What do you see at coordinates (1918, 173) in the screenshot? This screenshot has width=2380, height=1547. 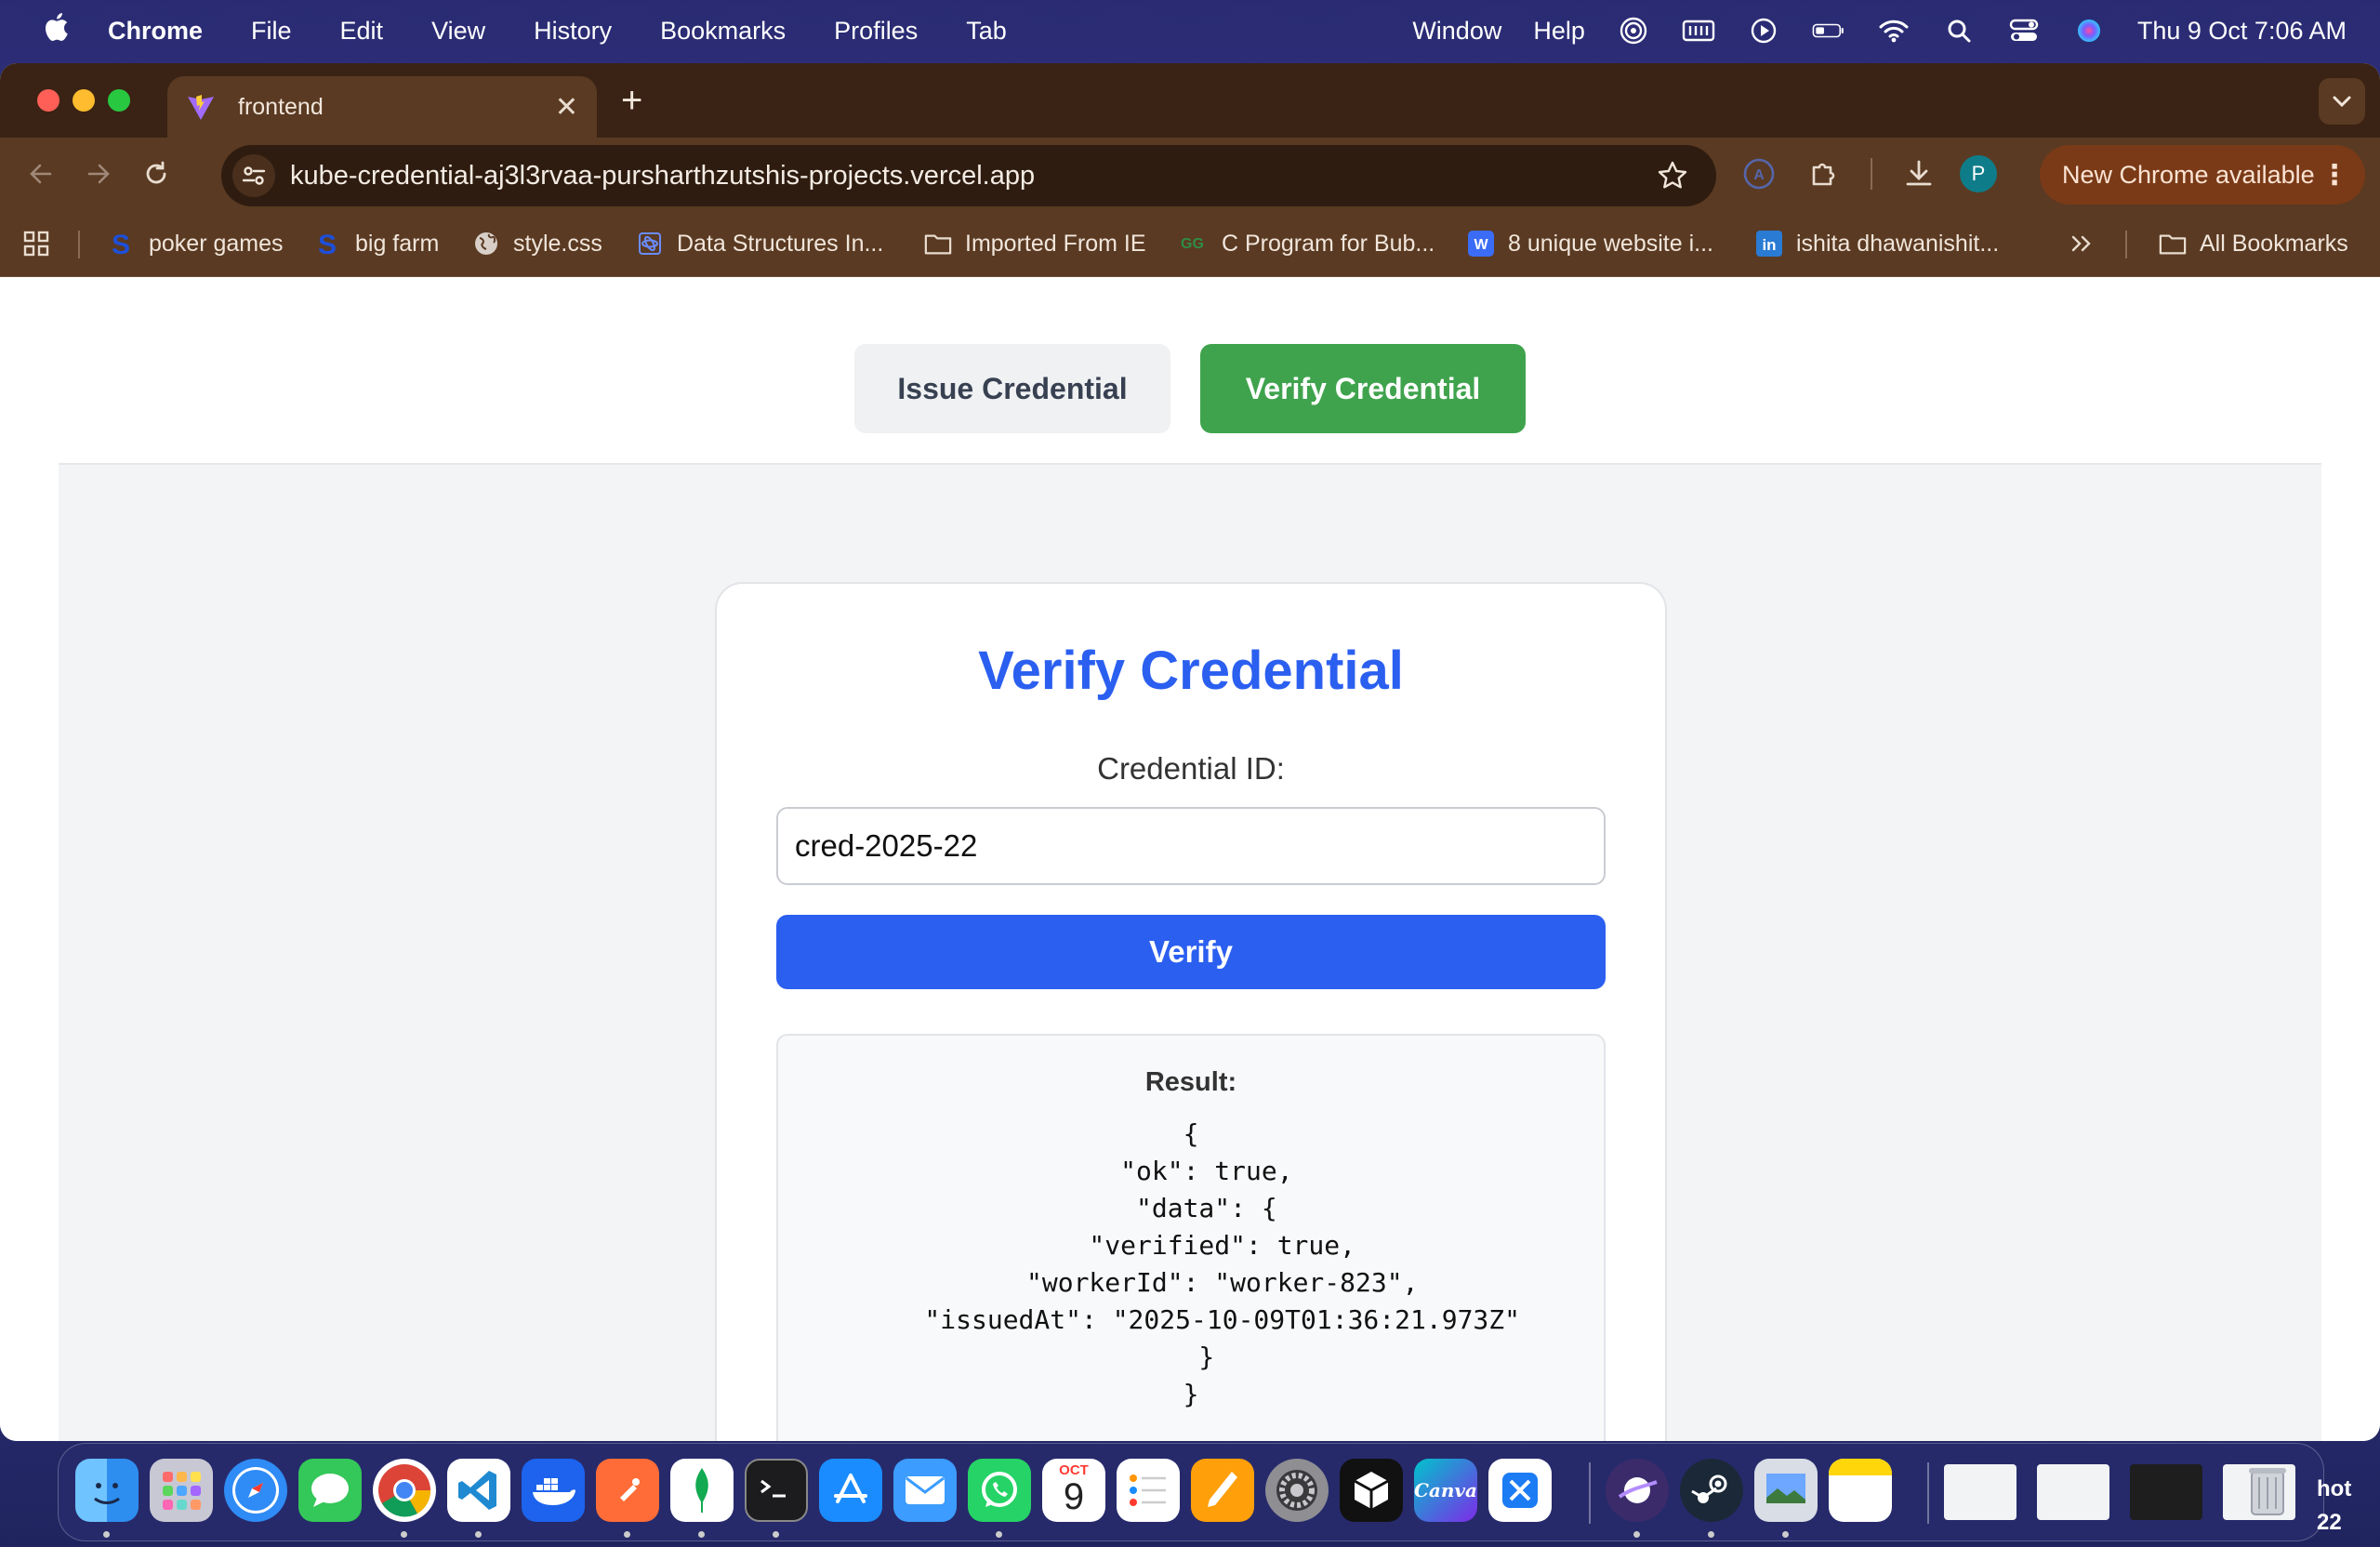 I see `downloads-icon` at bounding box center [1918, 173].